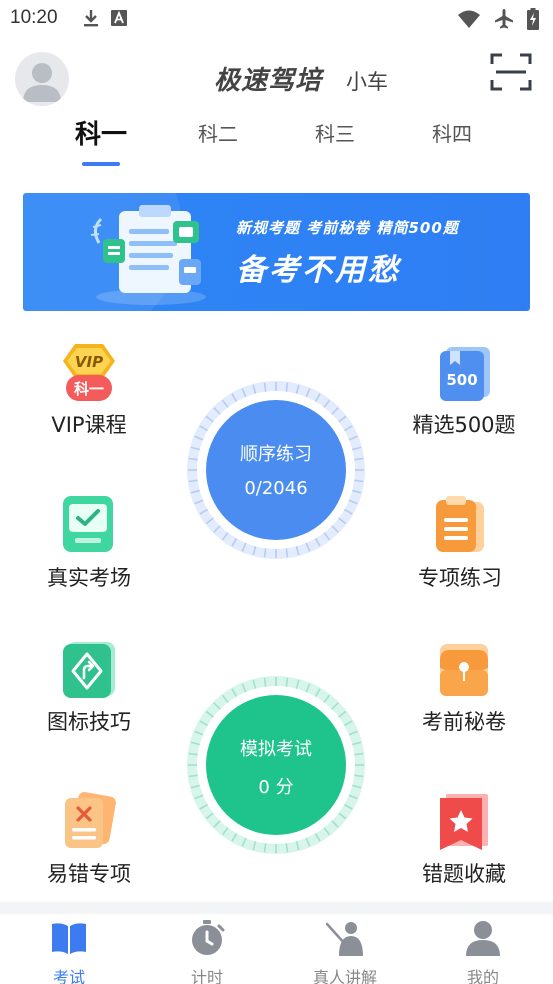 The image size is (553, 984). What do you see at coordinates (276, 19) in the screenshot?
I see `status-bar: 10:20` at bounding box center [276, 19].